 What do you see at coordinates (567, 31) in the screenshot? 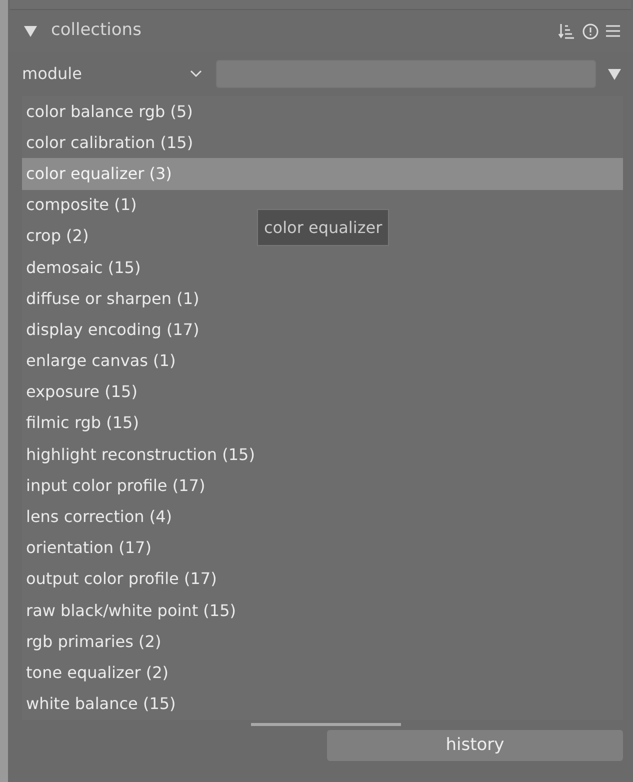
I see `sort-icon` at bounding box center [567, 31].